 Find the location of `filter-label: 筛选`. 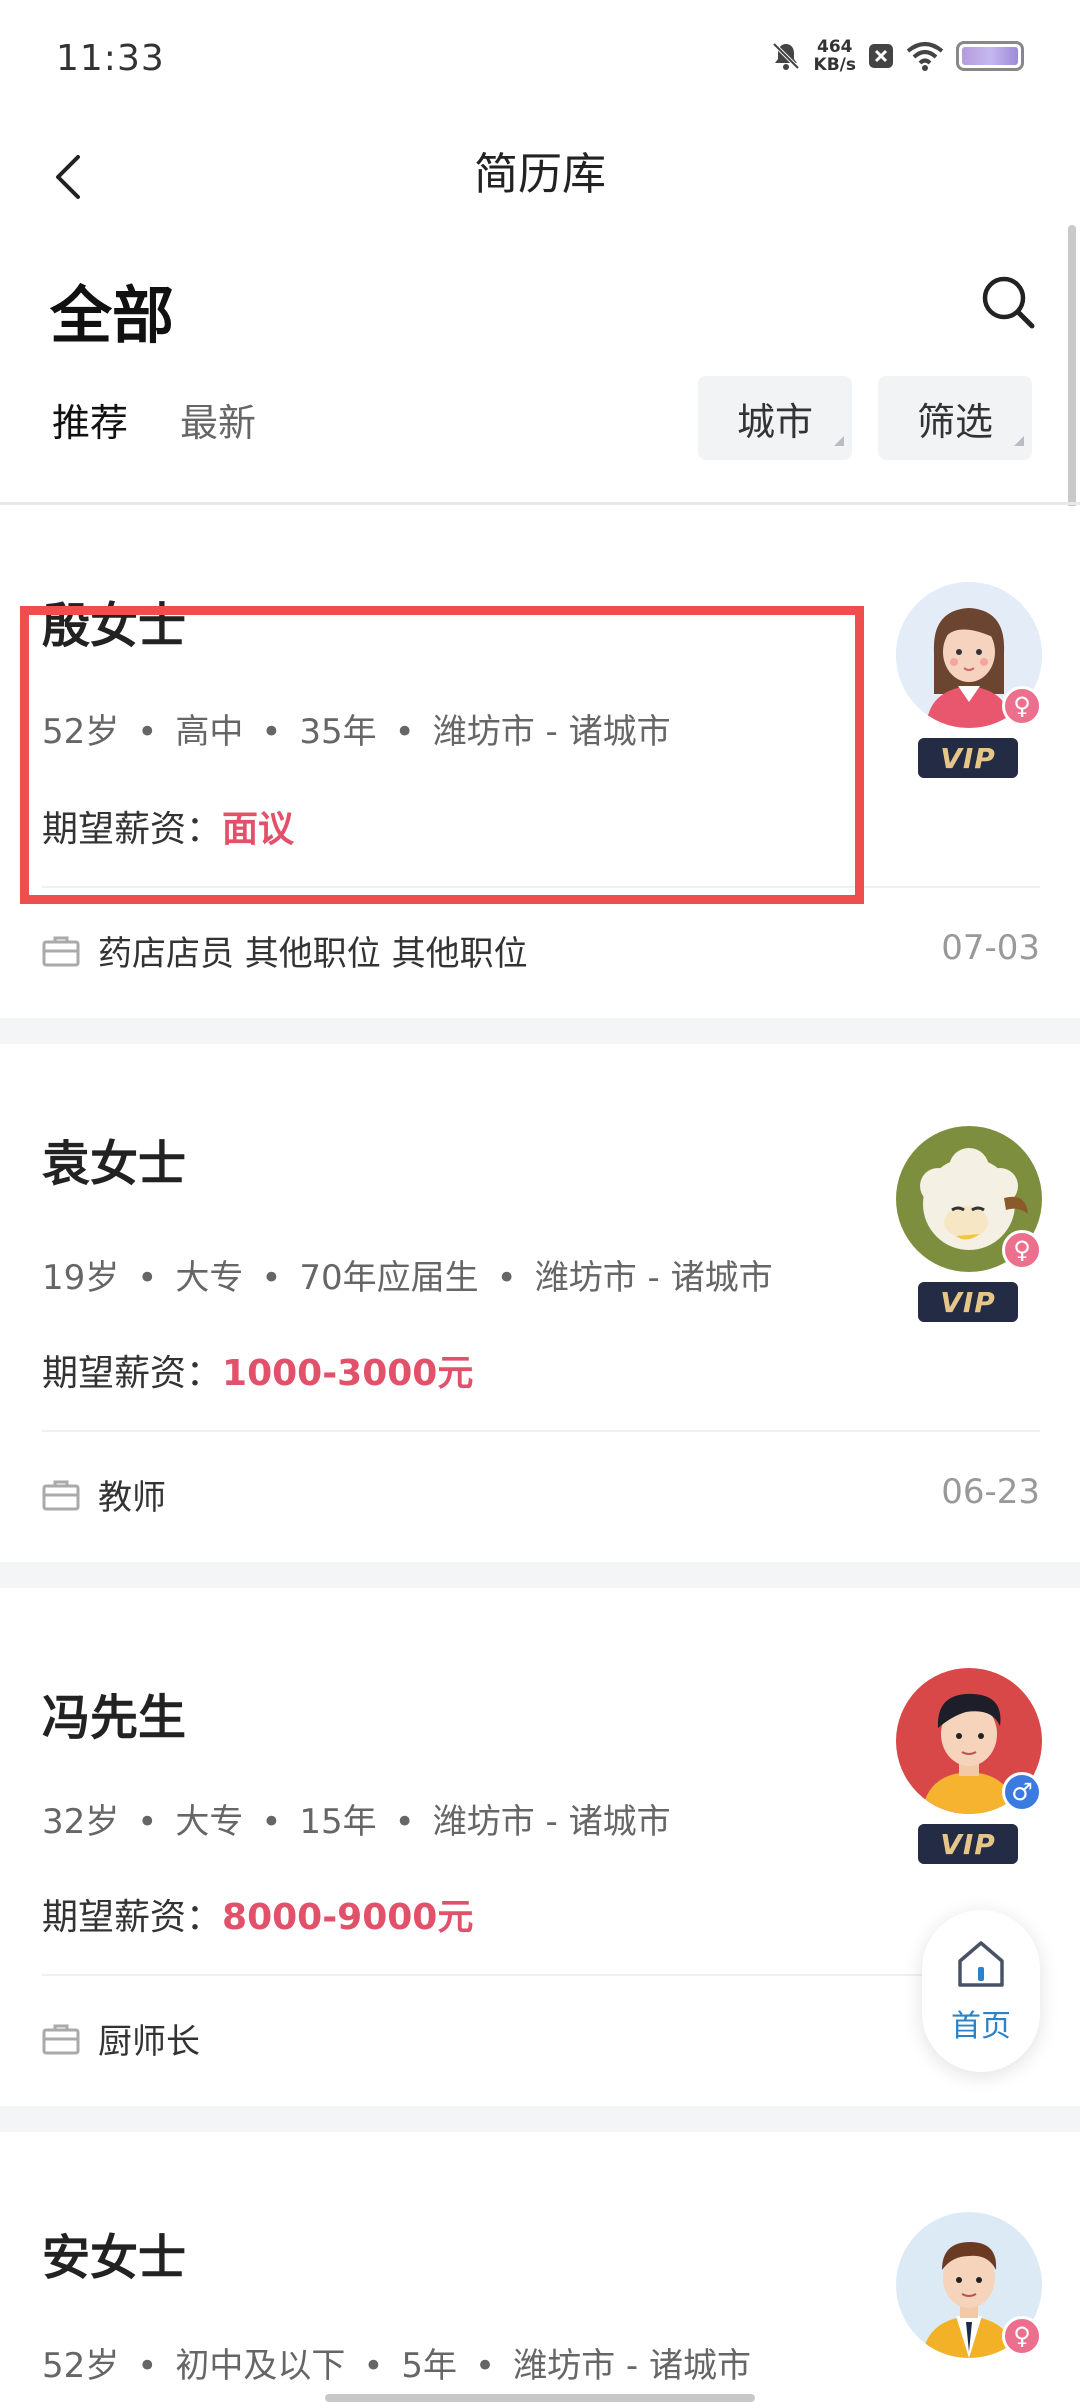

filter-label: 筛选 is located at coordinates (954, 421).